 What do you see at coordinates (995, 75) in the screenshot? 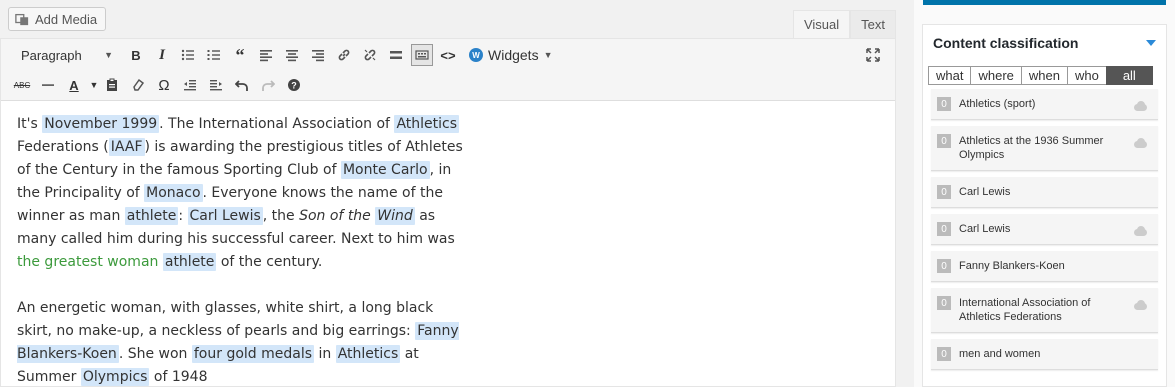
I see `filter-where: where` at bounding box center [995, 75].